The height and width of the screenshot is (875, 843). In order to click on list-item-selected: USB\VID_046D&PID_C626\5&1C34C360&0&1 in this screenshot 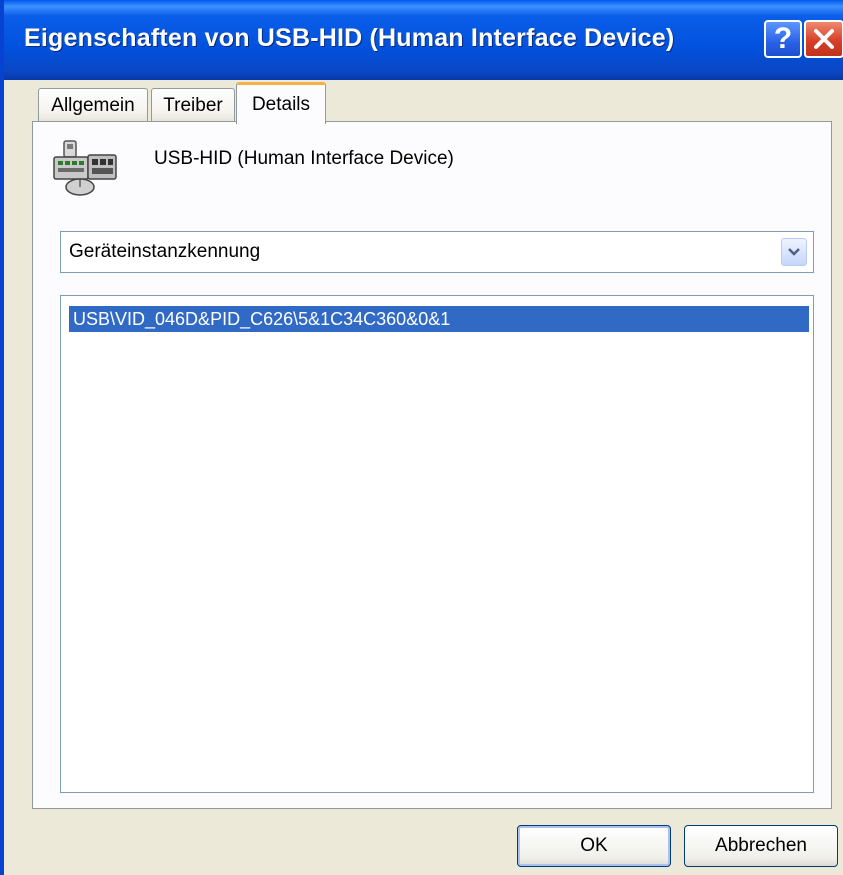, I will do `click(439, 319)`.